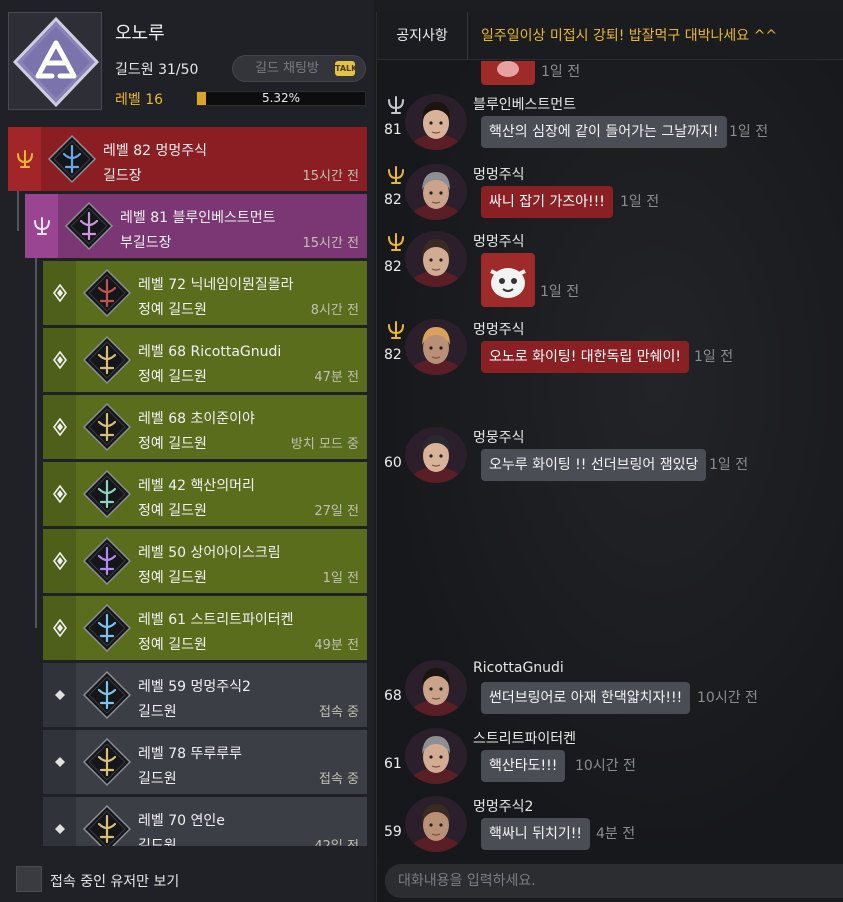 Image resolution: width=843 pixels, height=902 pixels. Describe the element at coordinates (393, 764) in the screenshot. I see `sender-level: 61` at that location.